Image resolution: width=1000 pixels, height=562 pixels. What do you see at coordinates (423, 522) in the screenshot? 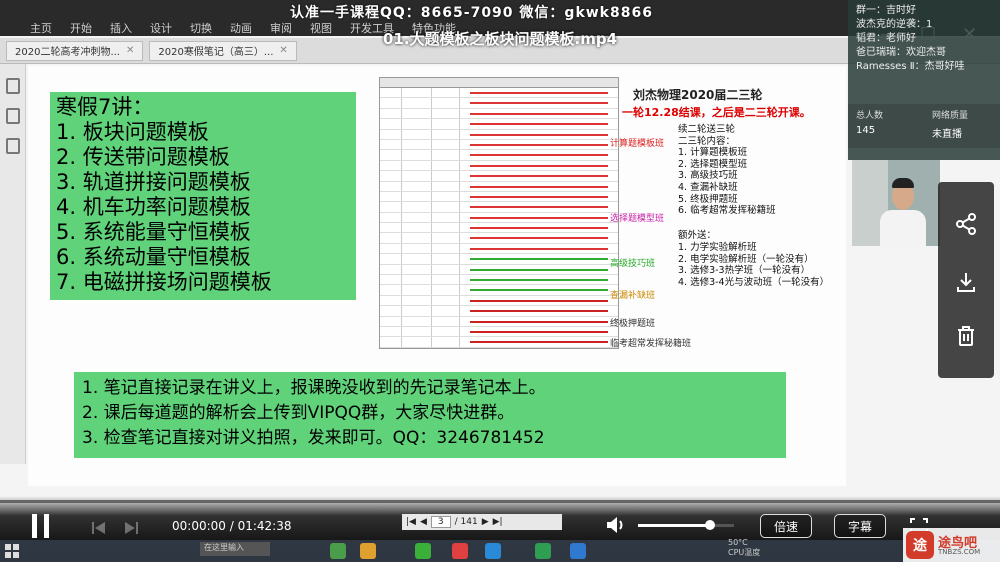
I see `prev-page-icon: ◀` at bounding box center [423, 522].